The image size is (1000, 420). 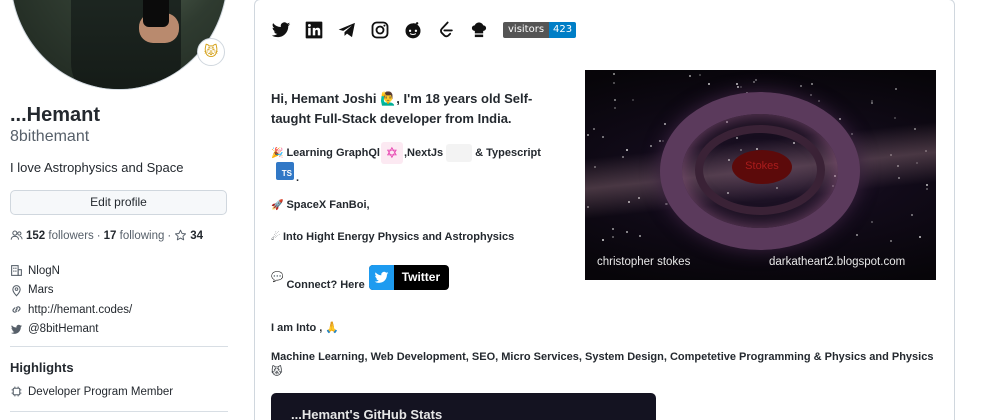 What do you see at coordinates (285, 171) in the screenshot?
I see `typescript-icon: TS` at bounding box center [285, 171].